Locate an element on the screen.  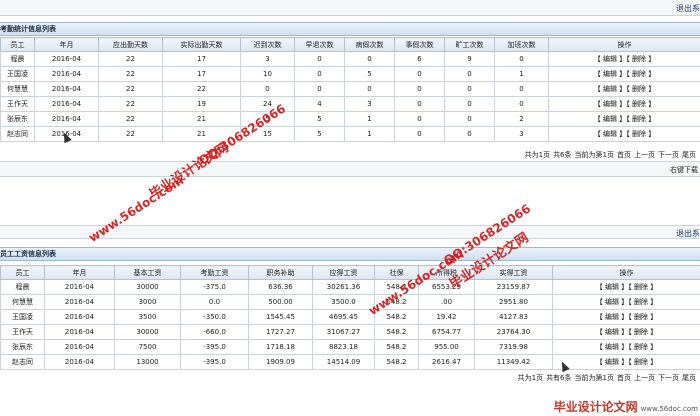
table-cell: -350.0 is located at coordinates (214, 317).